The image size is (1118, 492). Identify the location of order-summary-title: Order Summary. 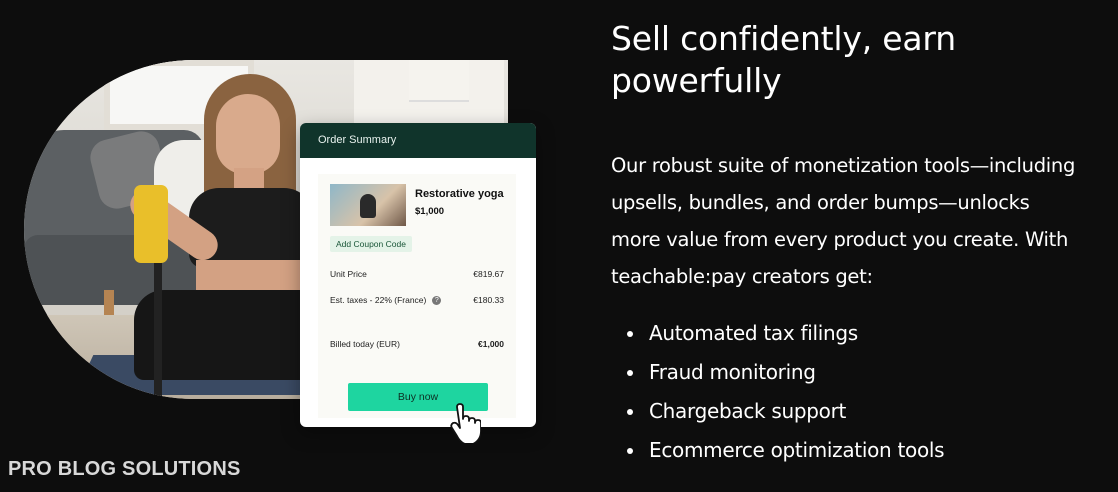
(418, 140).